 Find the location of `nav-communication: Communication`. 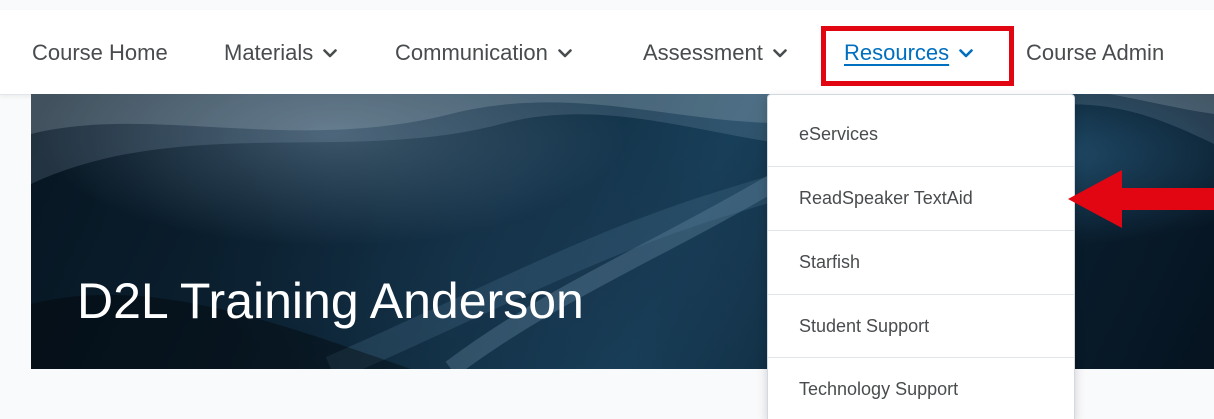

nav-communication: Communication is located at coordinates (483, 53).